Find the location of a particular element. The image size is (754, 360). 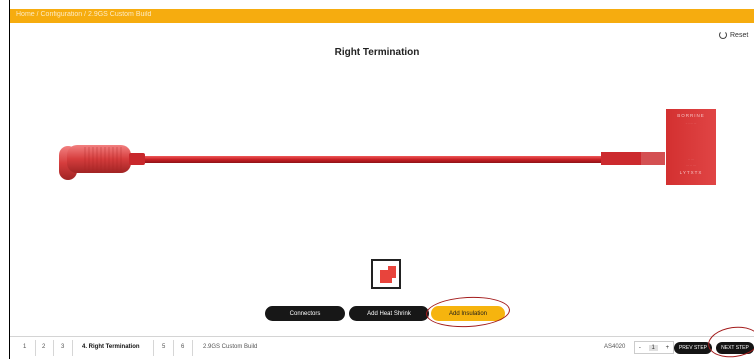

qty-value: 1 is located at coordinates (653, 347).